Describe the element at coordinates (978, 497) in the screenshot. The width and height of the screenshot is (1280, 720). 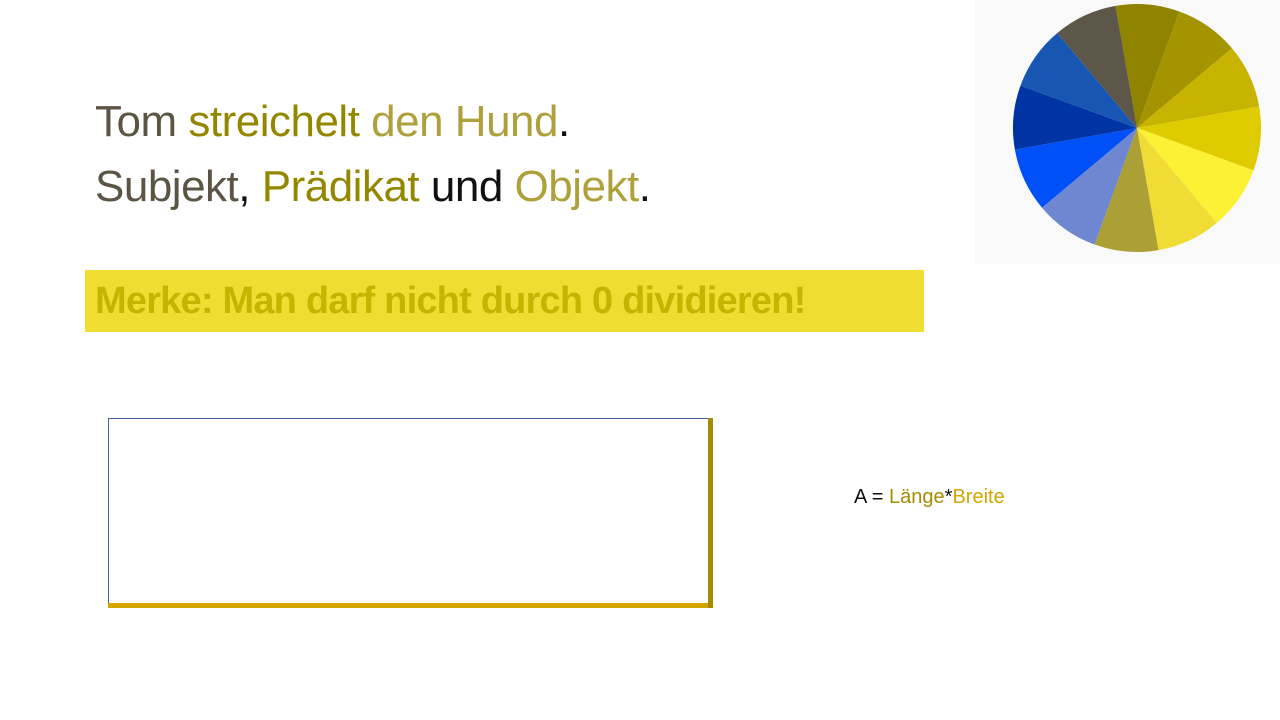
I see `formula-width: Breite` at that location.